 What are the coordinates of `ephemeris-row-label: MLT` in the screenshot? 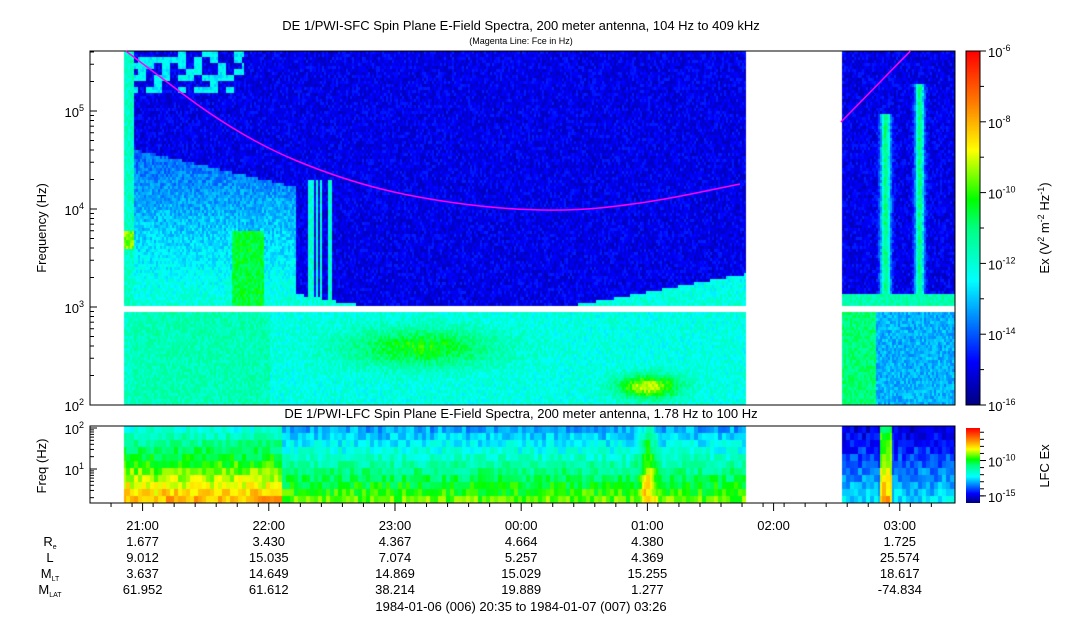 It's located at (50, 574).